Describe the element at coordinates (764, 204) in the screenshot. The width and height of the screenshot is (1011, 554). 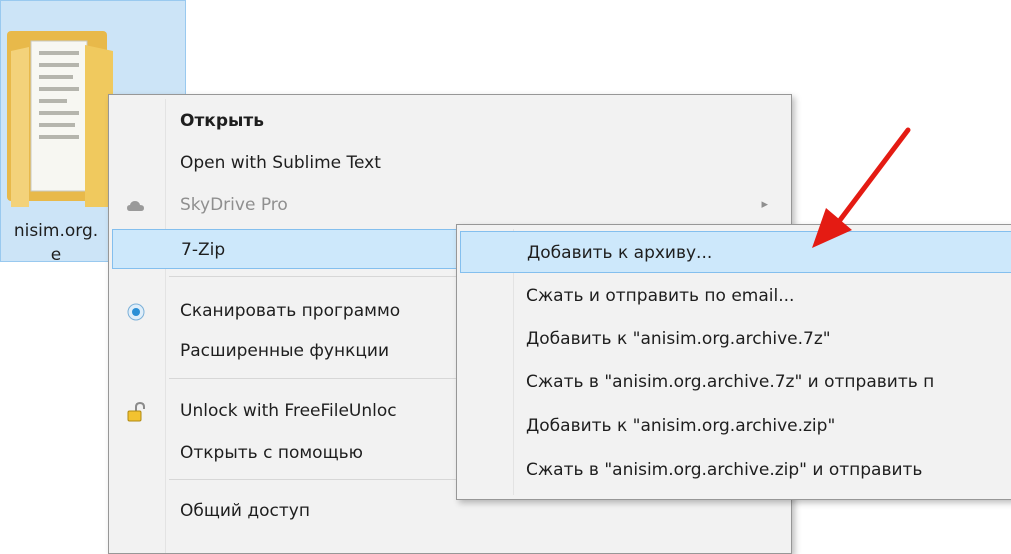
I see `submenu-arrow-icon: ▸` at that location.